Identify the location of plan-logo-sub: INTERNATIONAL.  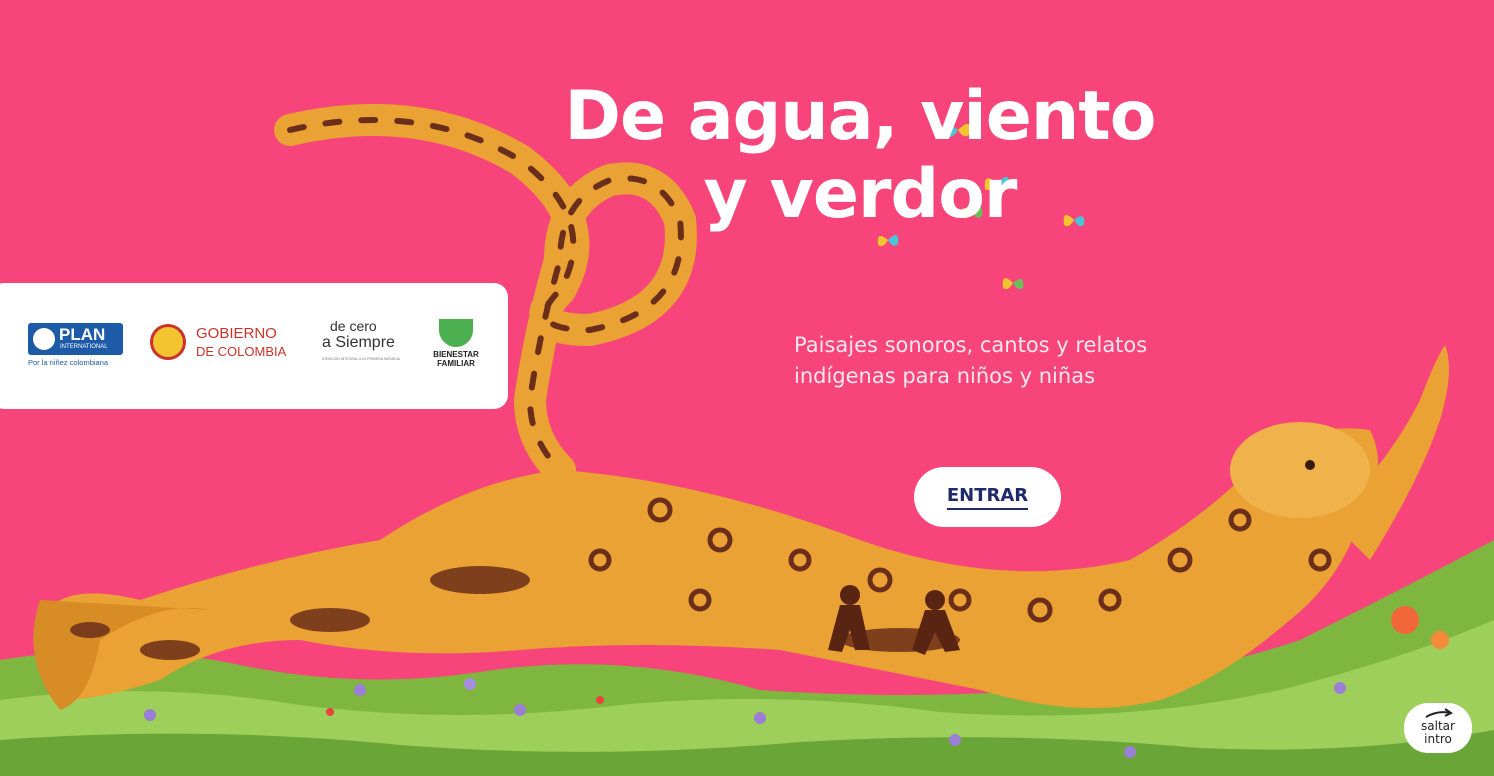
(84, 347).